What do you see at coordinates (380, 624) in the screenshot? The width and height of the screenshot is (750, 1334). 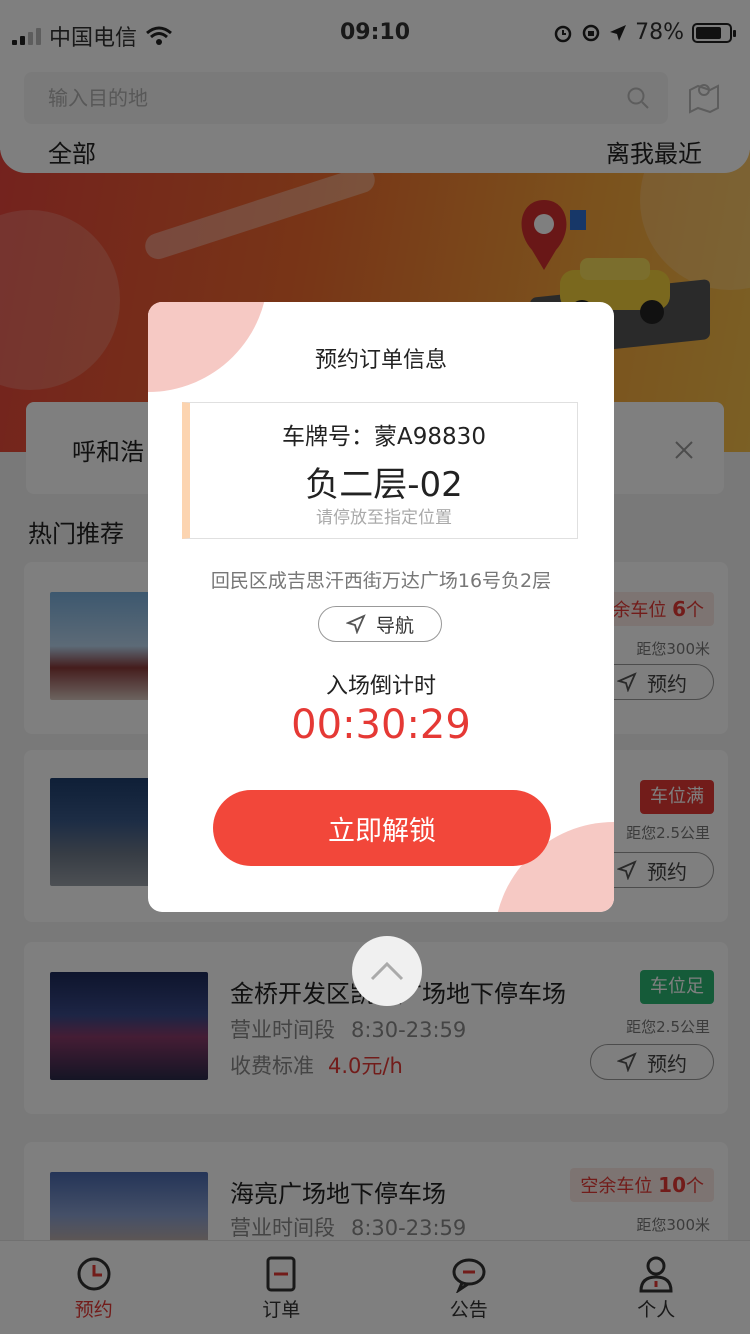 I see `navigate-button: 导航` at bounding box center [380, 624].